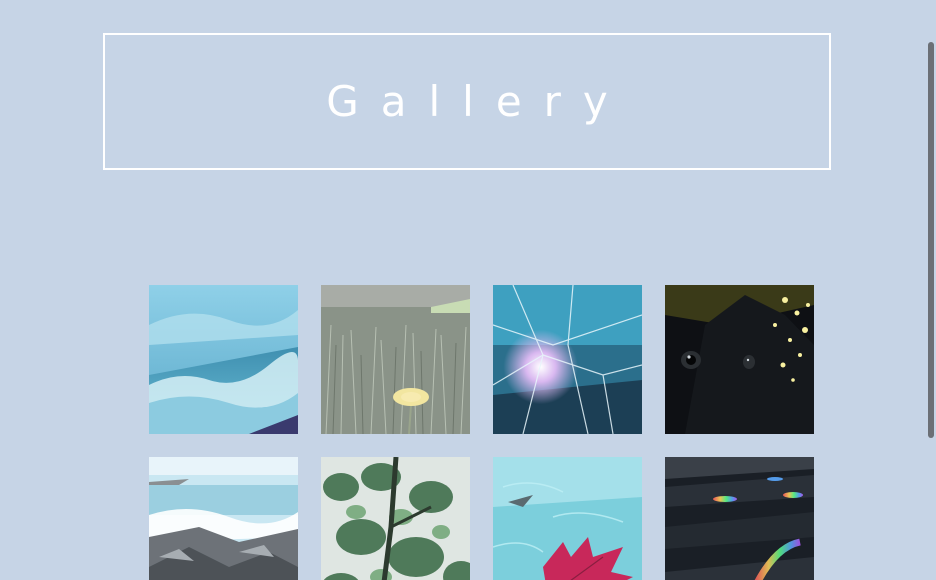 This screenshot has height=580, width=936. I want to click on scrollbar, so click(931, 290).